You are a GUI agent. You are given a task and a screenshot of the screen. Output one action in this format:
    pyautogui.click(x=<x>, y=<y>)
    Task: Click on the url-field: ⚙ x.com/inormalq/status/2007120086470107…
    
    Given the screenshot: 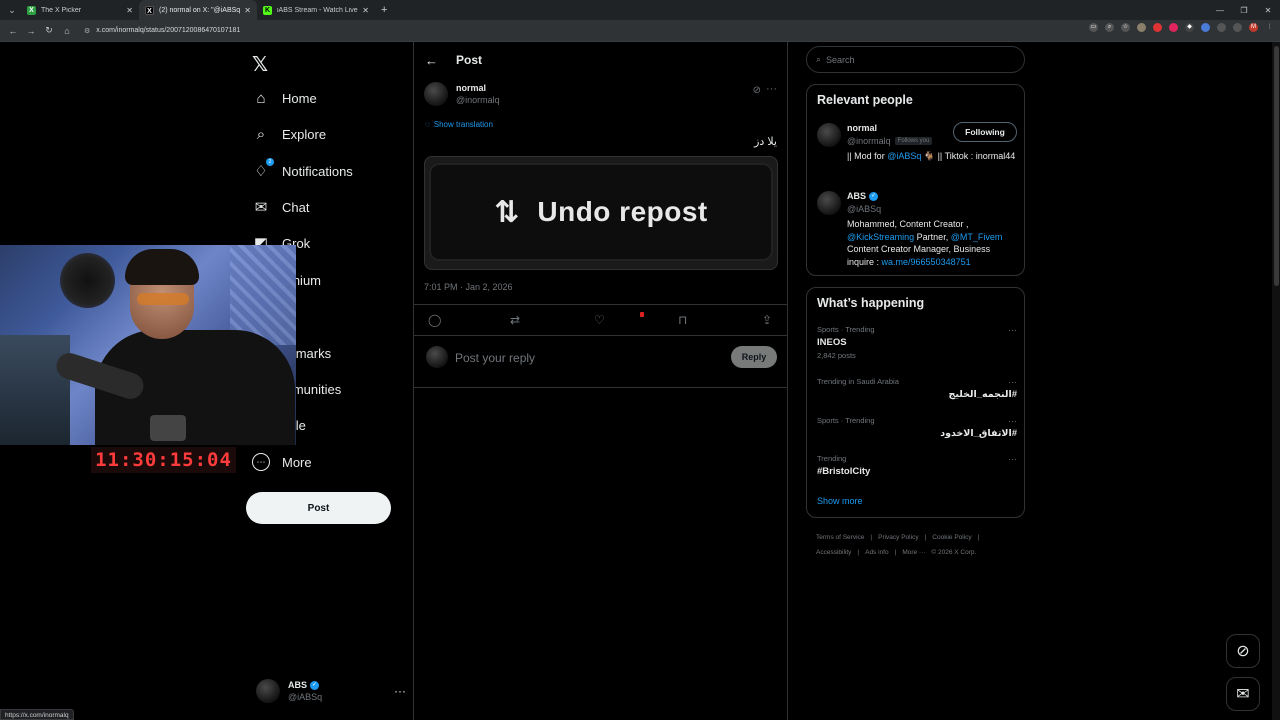 What is the action you would take?
    pyautogui.click(x=559, y=31)
    